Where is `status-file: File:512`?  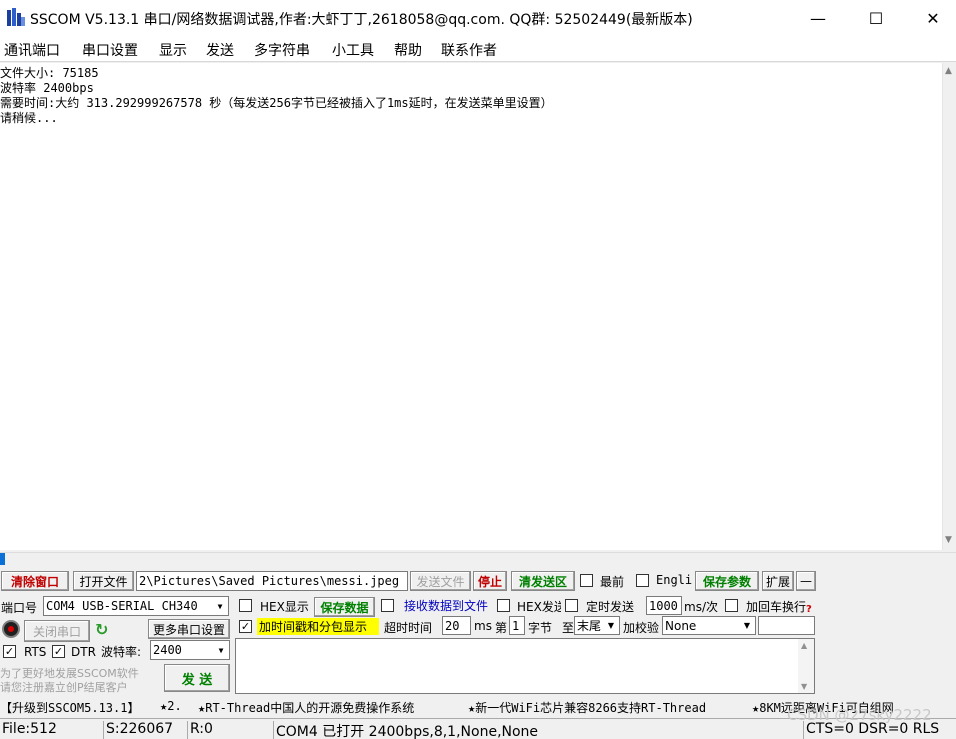 status-file: File:512 is located at coordinates (52, 730).